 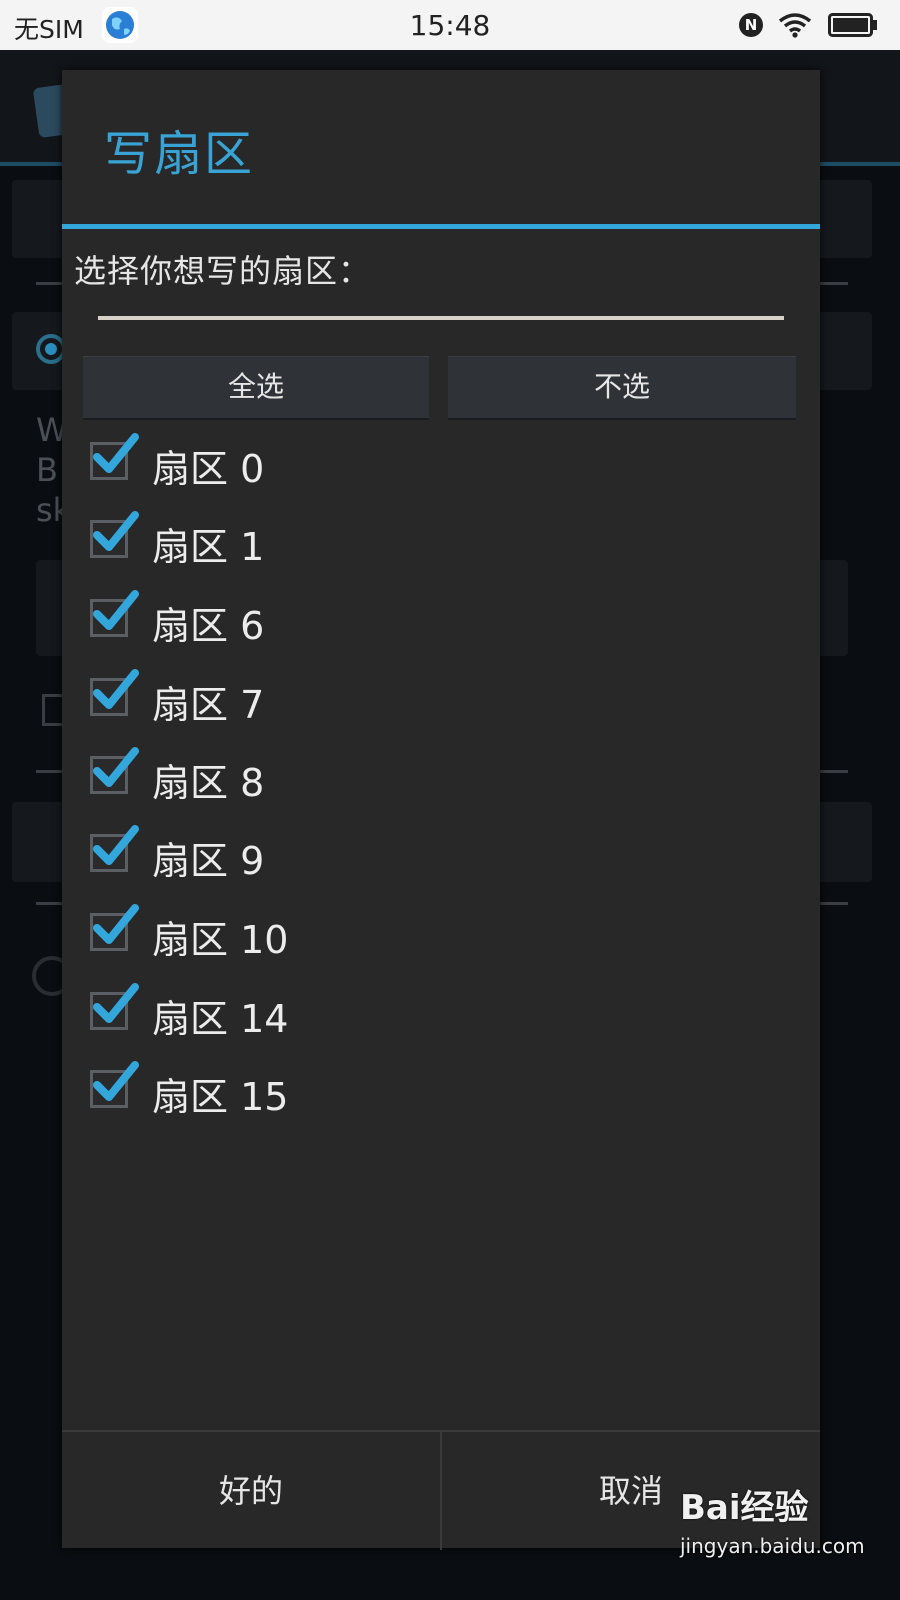 I want to click on sector-item: 扇区 10, so click(x=390, y=931).